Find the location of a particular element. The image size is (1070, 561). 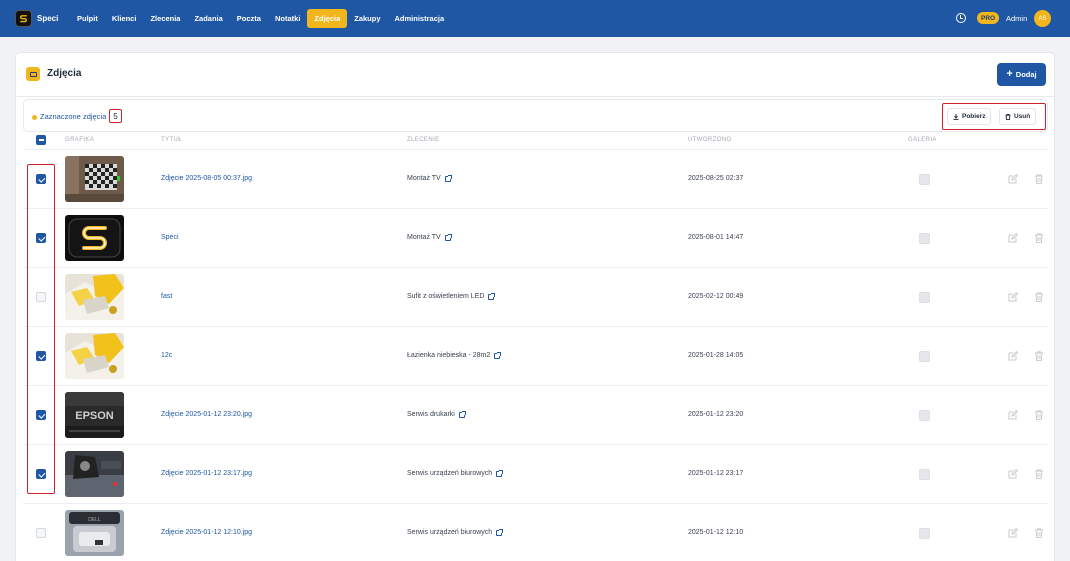

photo-title-link: 12c is located at coordinates (166, 355).